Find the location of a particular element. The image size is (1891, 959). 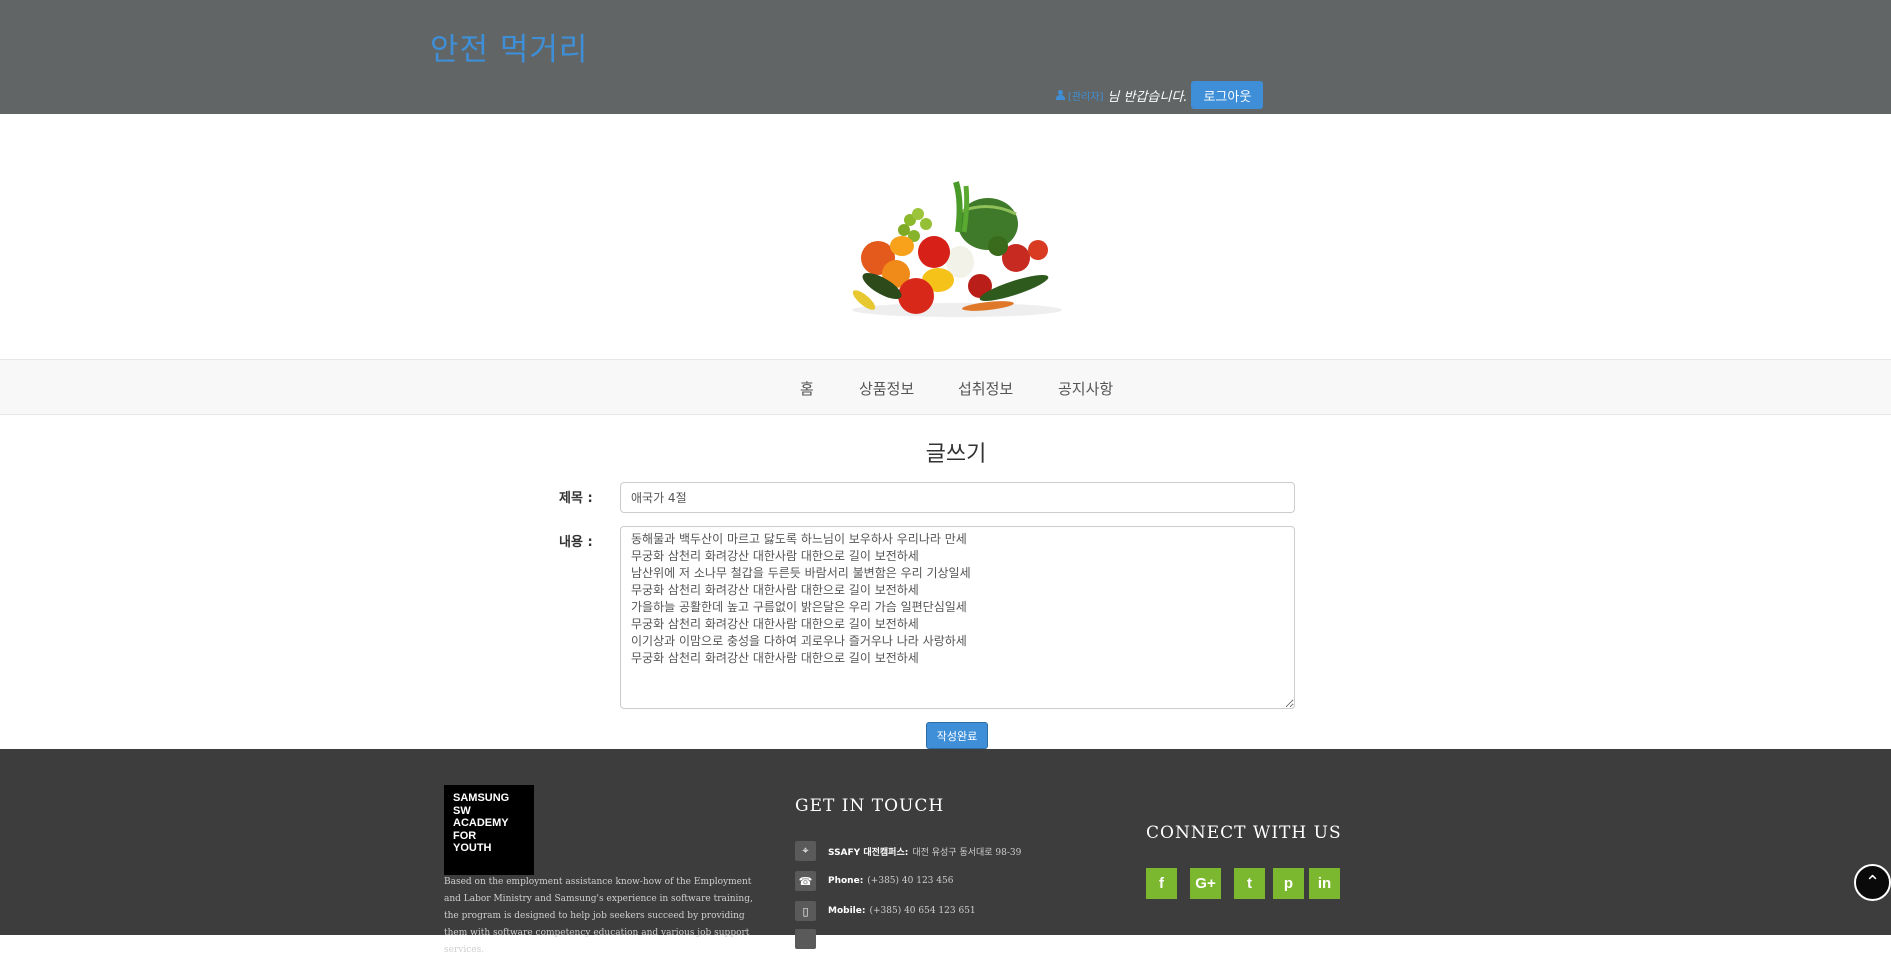

contact-address: ⌖ SSAFY 대전캠퍼스: 대전 유성구 동서대로 98-39 is located at coordinates (908, 851).